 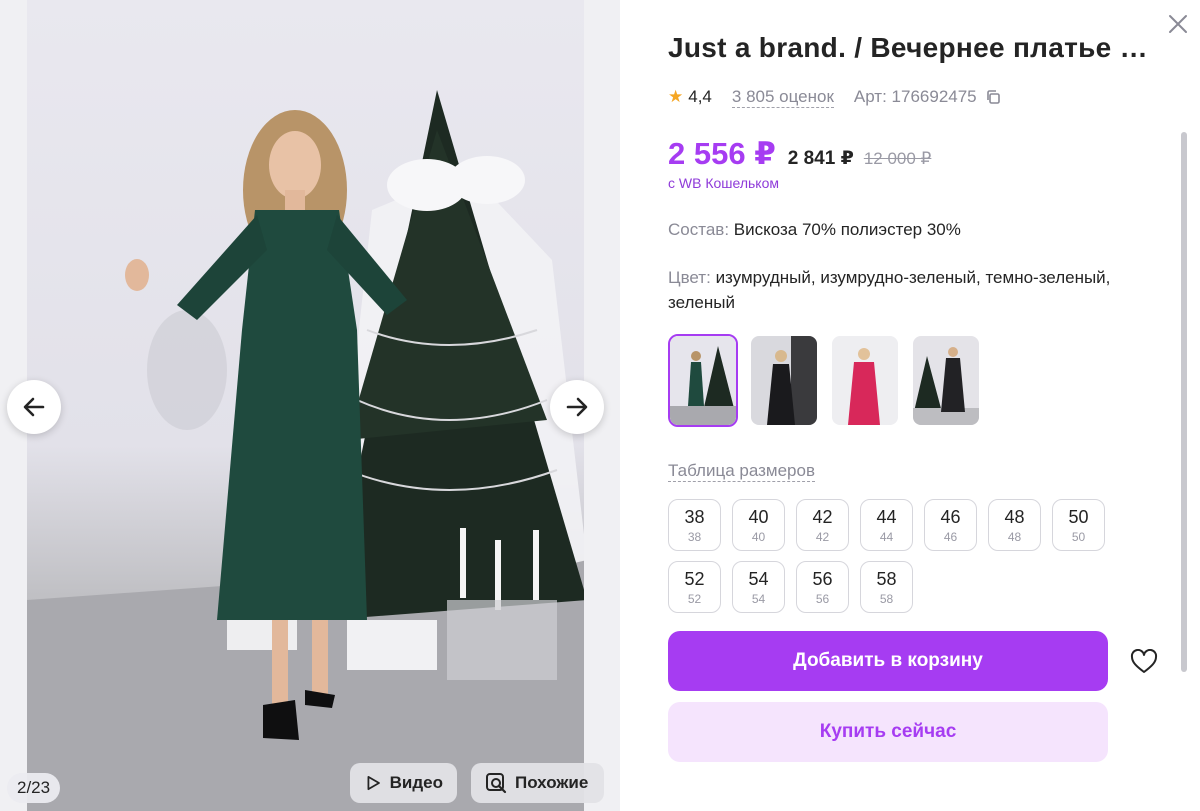 I want to click on similar-search-icon, so click(x=496, y=783).